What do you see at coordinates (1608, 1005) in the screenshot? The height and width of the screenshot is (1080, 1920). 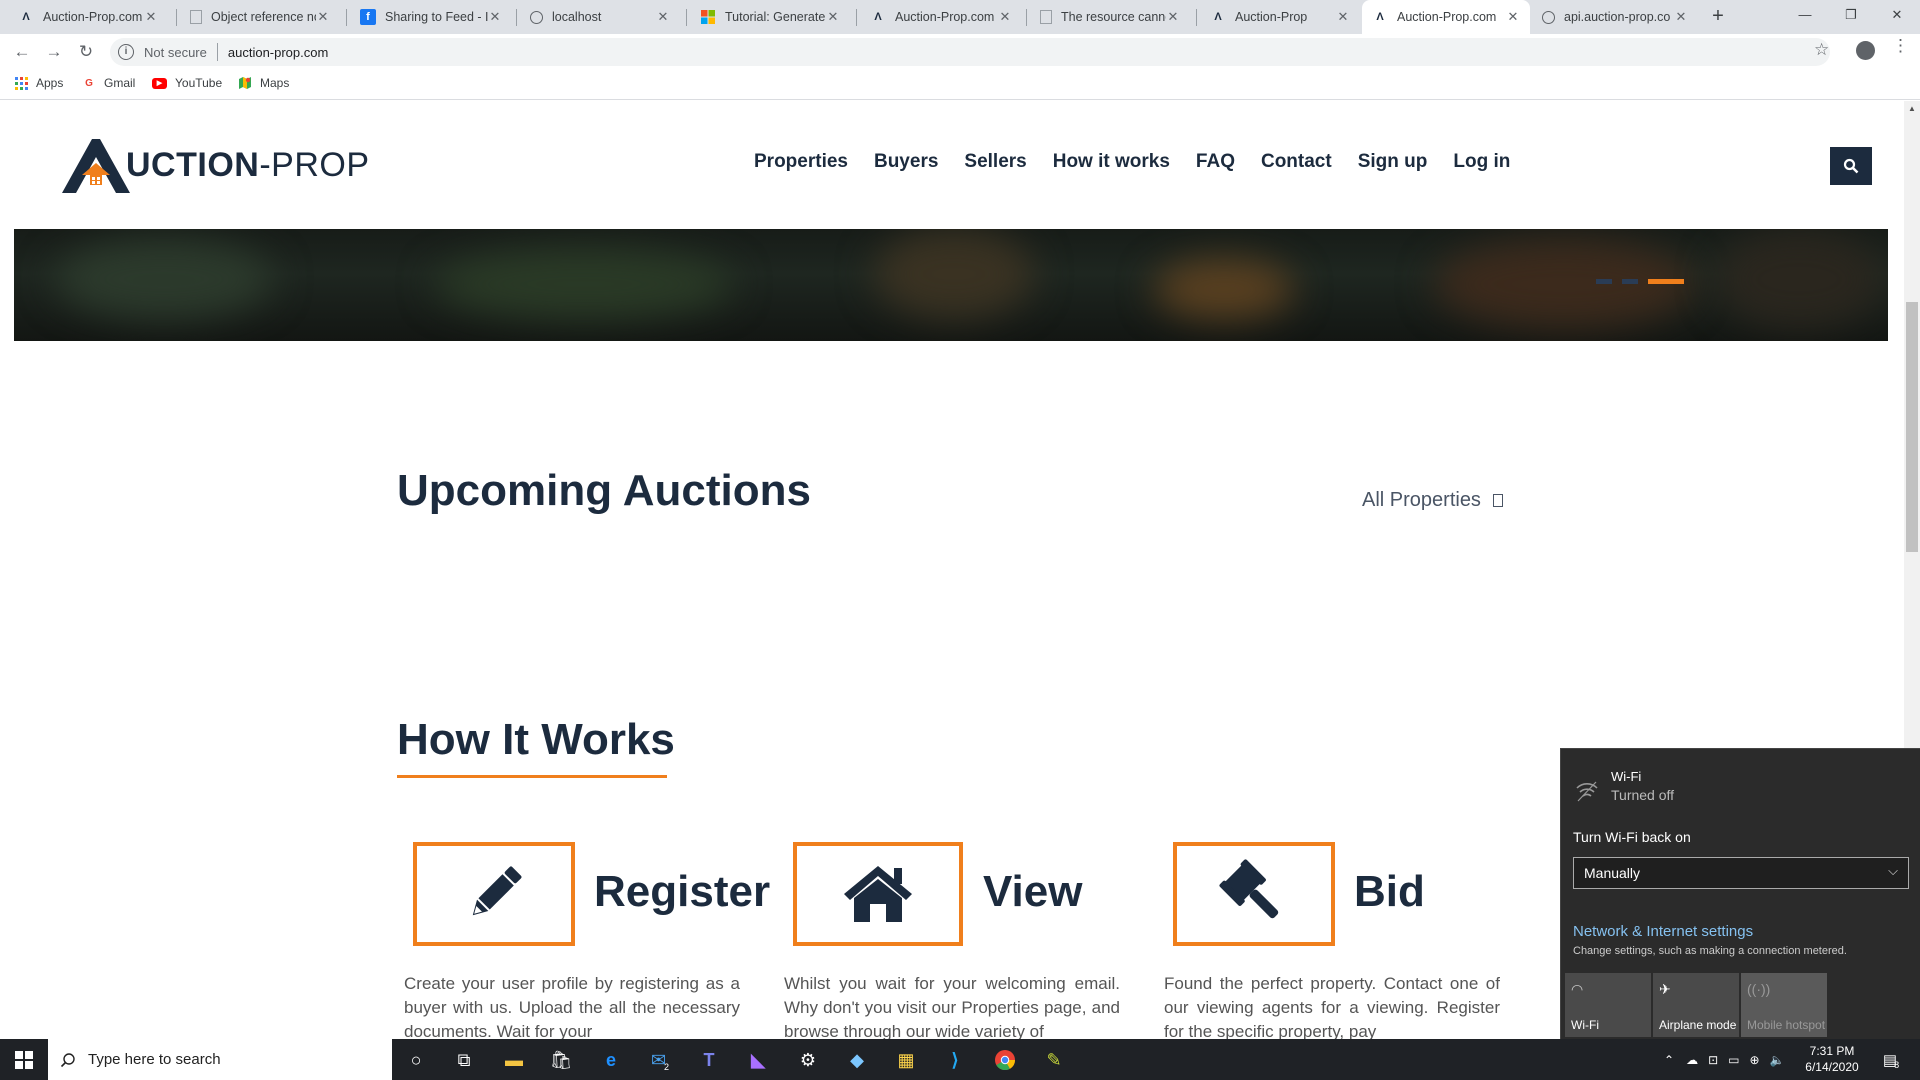 I see `quick-action-wifi: ◠ Wi-Fi` at bounding box center [1608, 1005].